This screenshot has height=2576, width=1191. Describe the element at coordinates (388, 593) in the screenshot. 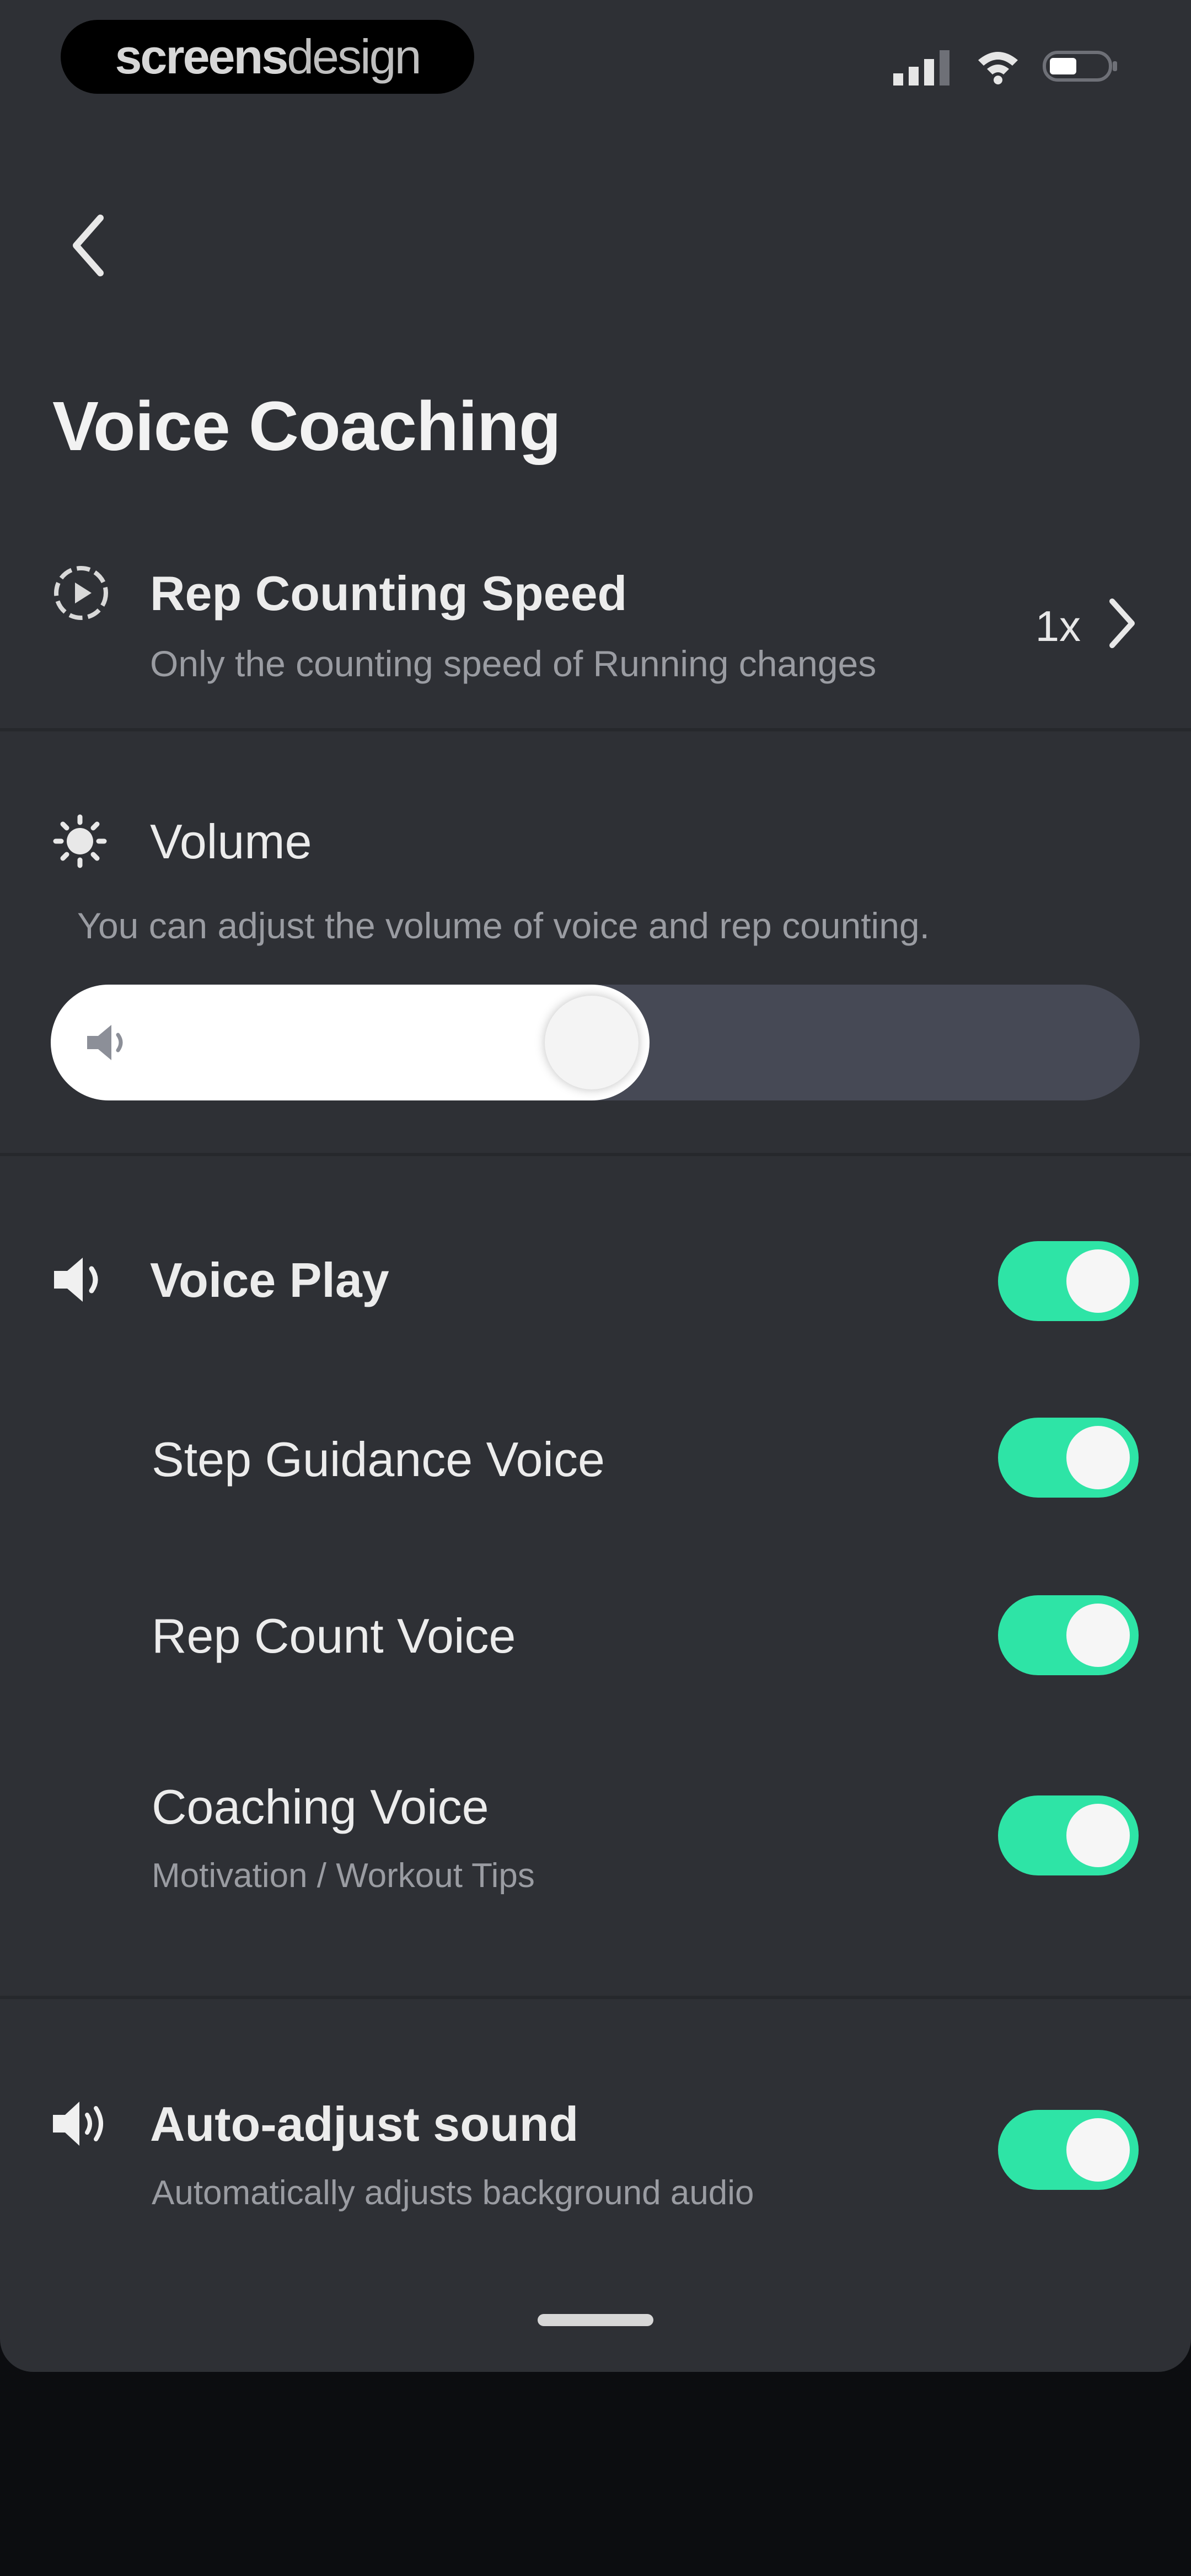

I see `rep-speed-title: Rep Counting Speed` at that location.